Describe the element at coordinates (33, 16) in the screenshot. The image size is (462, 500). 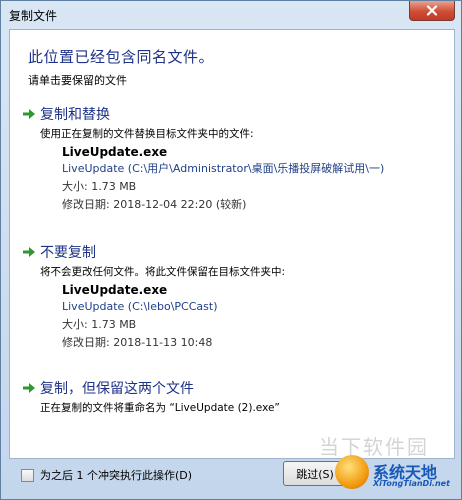
I see `window-title: 复制文件` at that location.